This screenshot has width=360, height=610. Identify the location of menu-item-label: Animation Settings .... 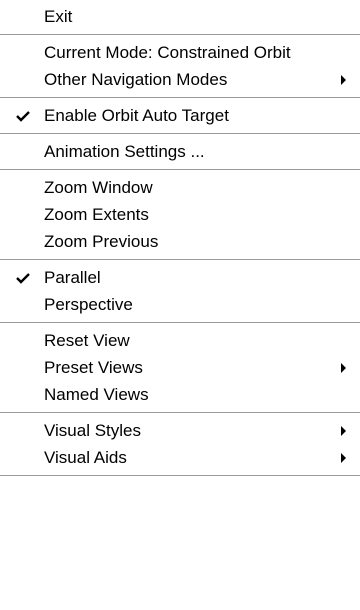
(124, 151).